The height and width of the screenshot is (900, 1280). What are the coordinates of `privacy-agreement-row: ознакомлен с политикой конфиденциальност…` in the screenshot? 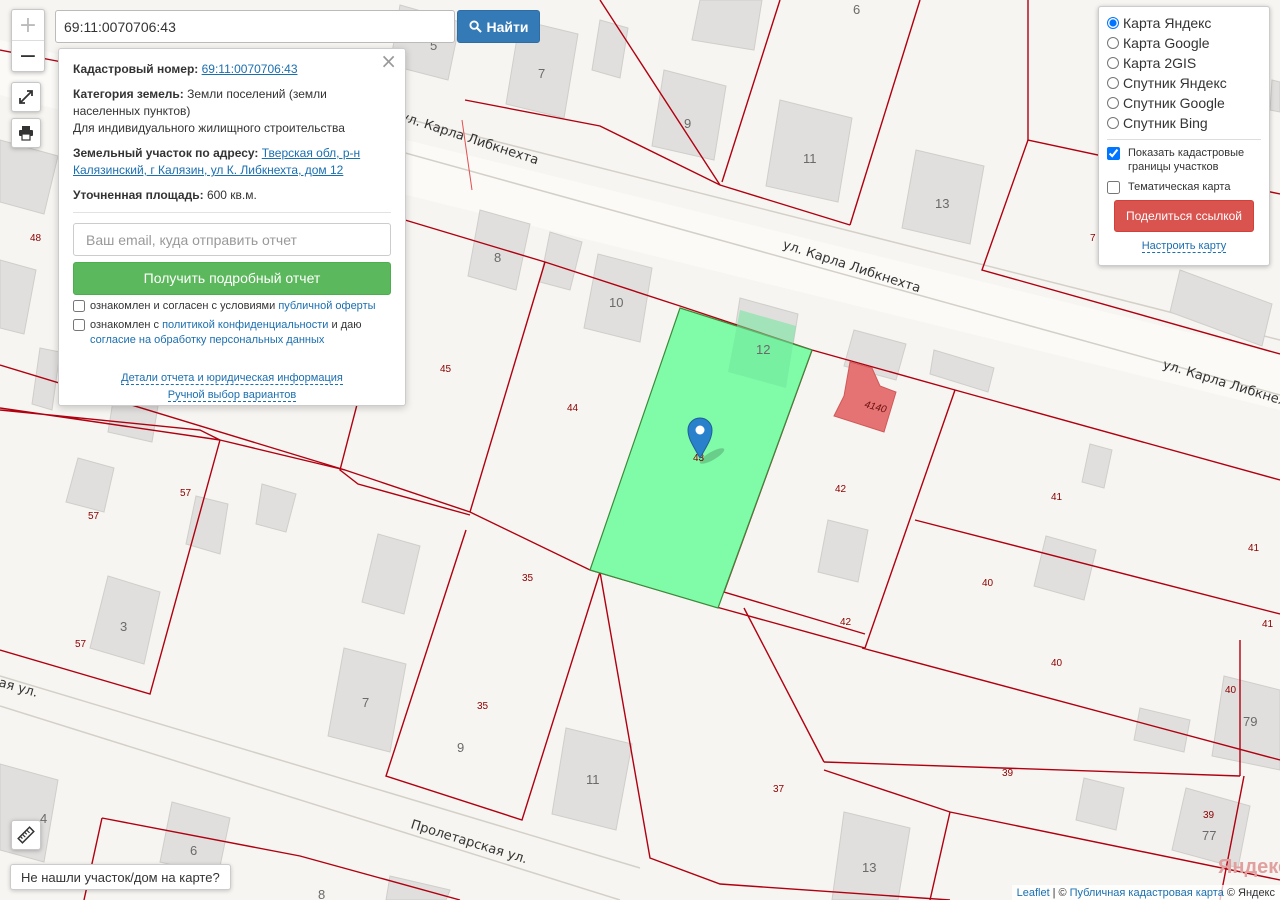 It's located at (232, 333).